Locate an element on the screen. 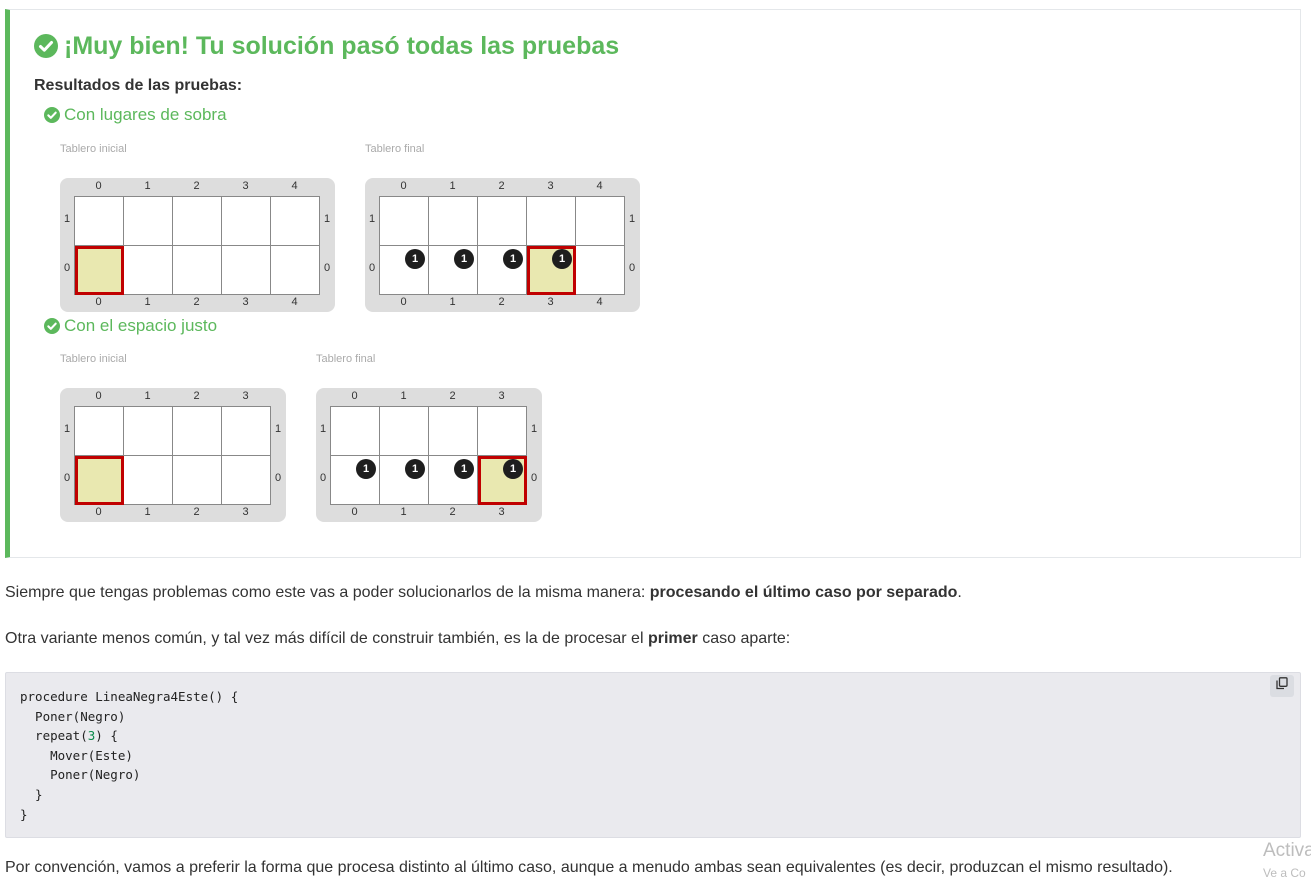  final-board: 1111001122331100 is located at coordinates (429, 455).